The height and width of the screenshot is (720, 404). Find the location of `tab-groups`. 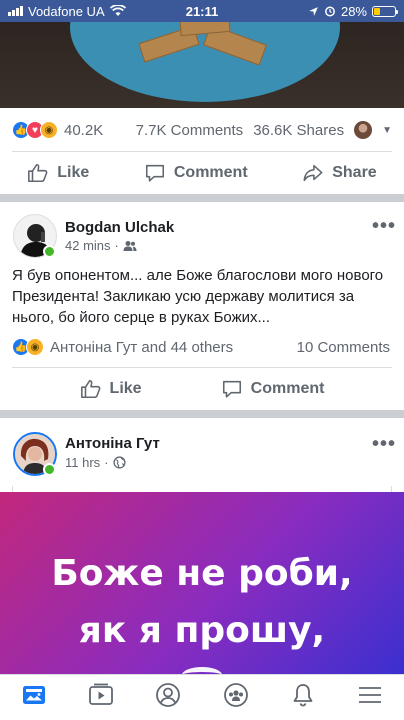

tab-groups is located at coordinates (236, 697).